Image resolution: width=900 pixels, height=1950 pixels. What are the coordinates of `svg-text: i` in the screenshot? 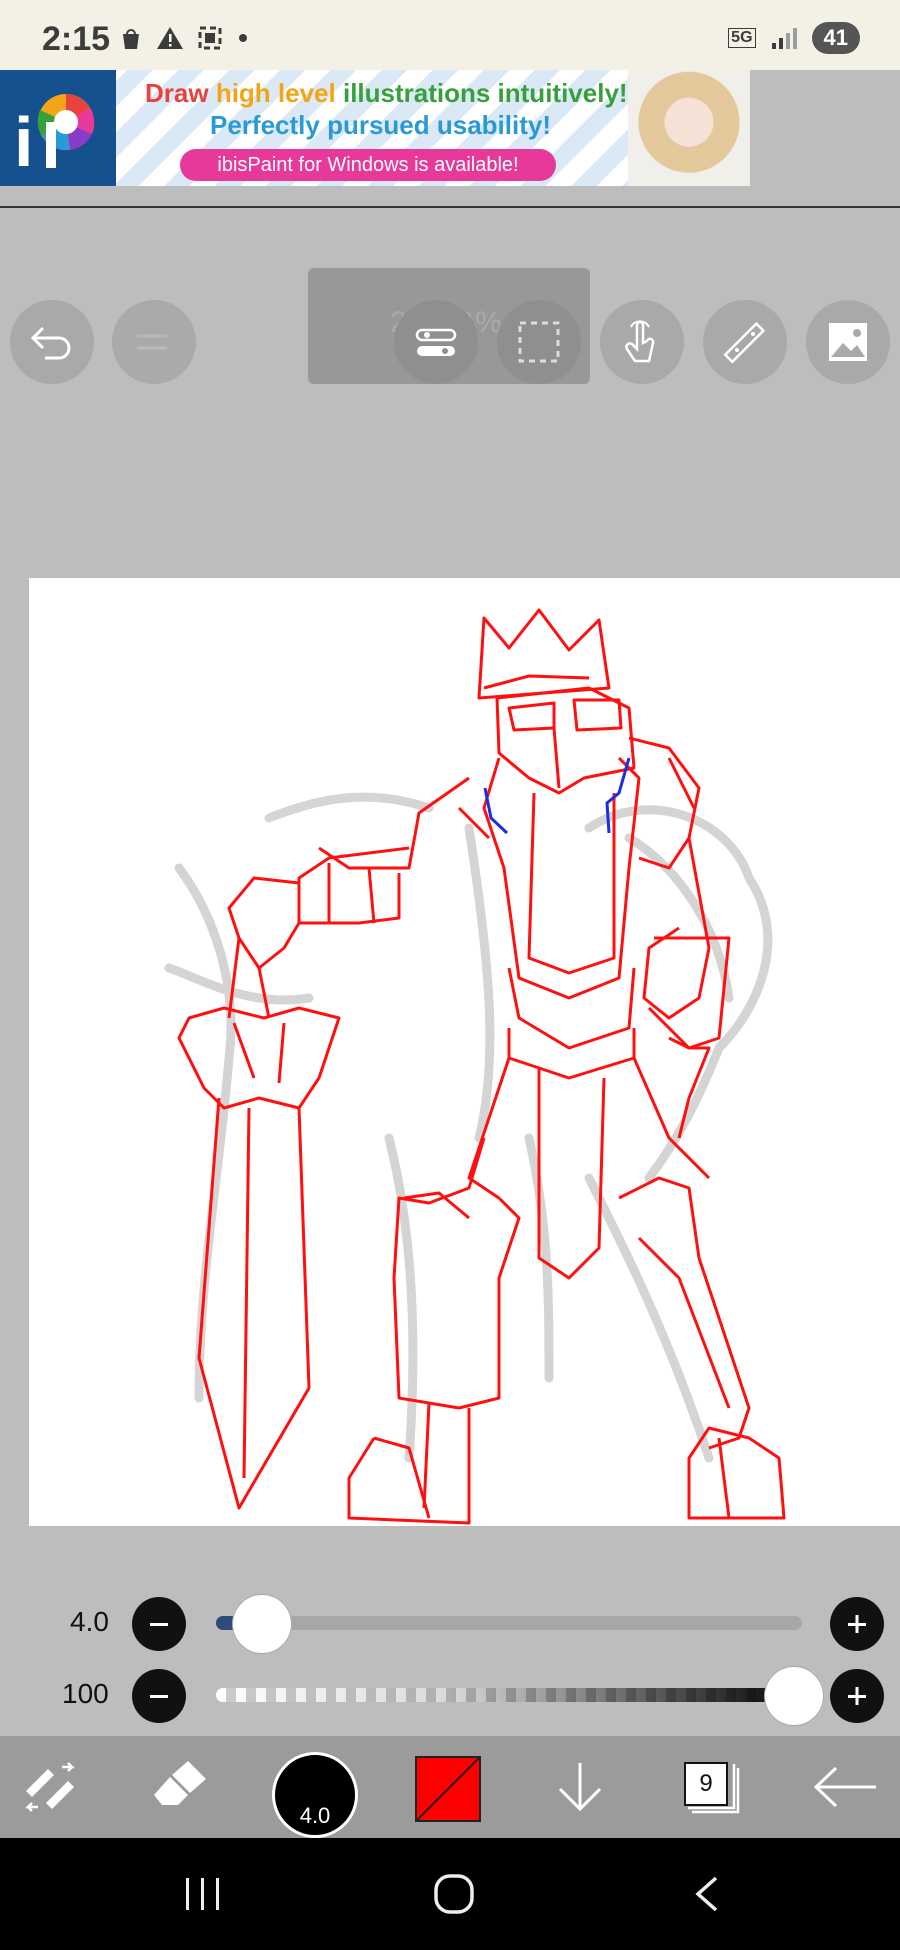 It's located at (23, 142).